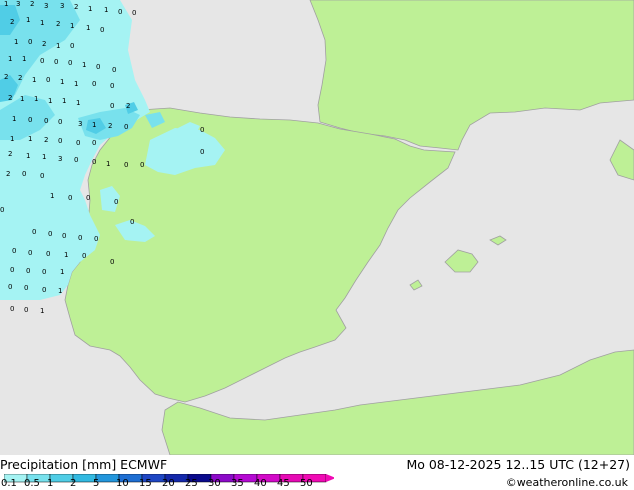 Image resolution: width=634 pixels, height=490 pixels. What do you see at coordinates (145, 483) in the screenshot?
I see `scale-label: 15` at bounding box center [145, 483].